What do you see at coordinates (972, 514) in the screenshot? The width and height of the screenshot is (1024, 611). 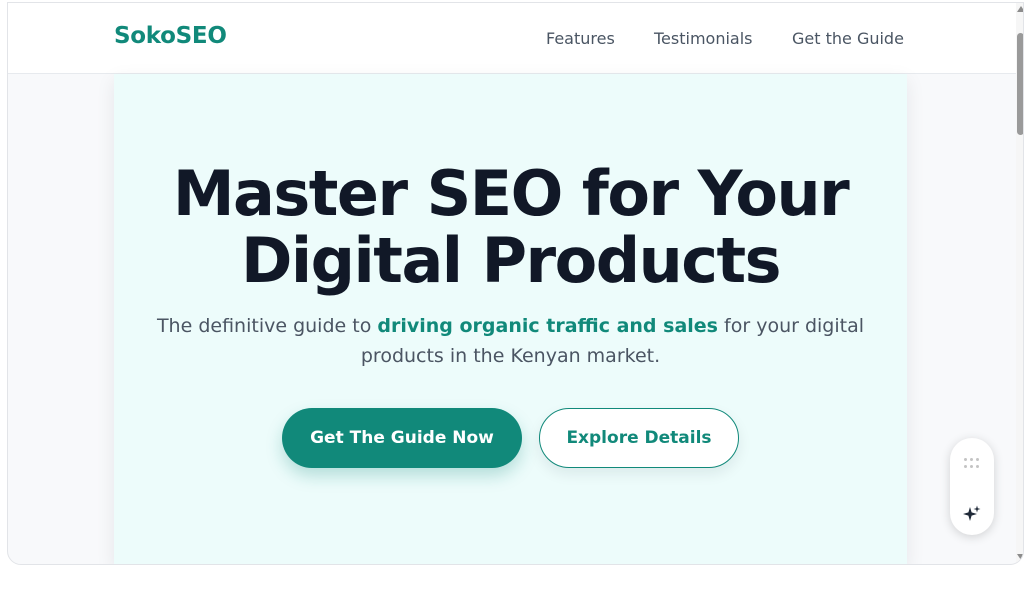 I see `sparkle-icon` at bounding box center [972, 514].